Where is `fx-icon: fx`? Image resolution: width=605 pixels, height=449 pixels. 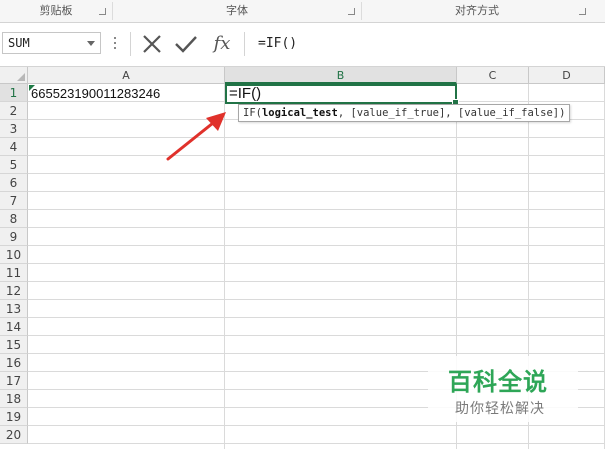 fx-icon: fx is located at coordinates (222, 43).